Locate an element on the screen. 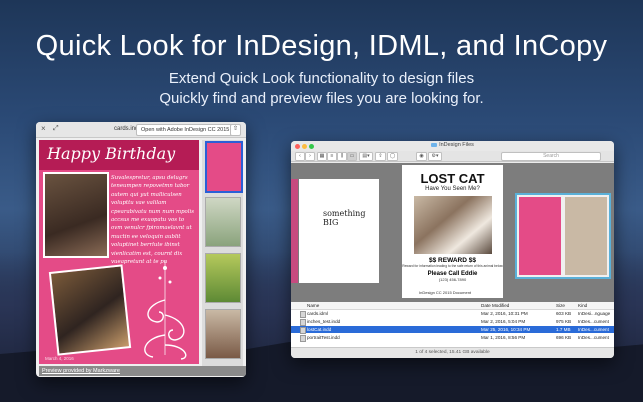  lost-cat-title: LOST CAT is located at coordinates (452, 178).